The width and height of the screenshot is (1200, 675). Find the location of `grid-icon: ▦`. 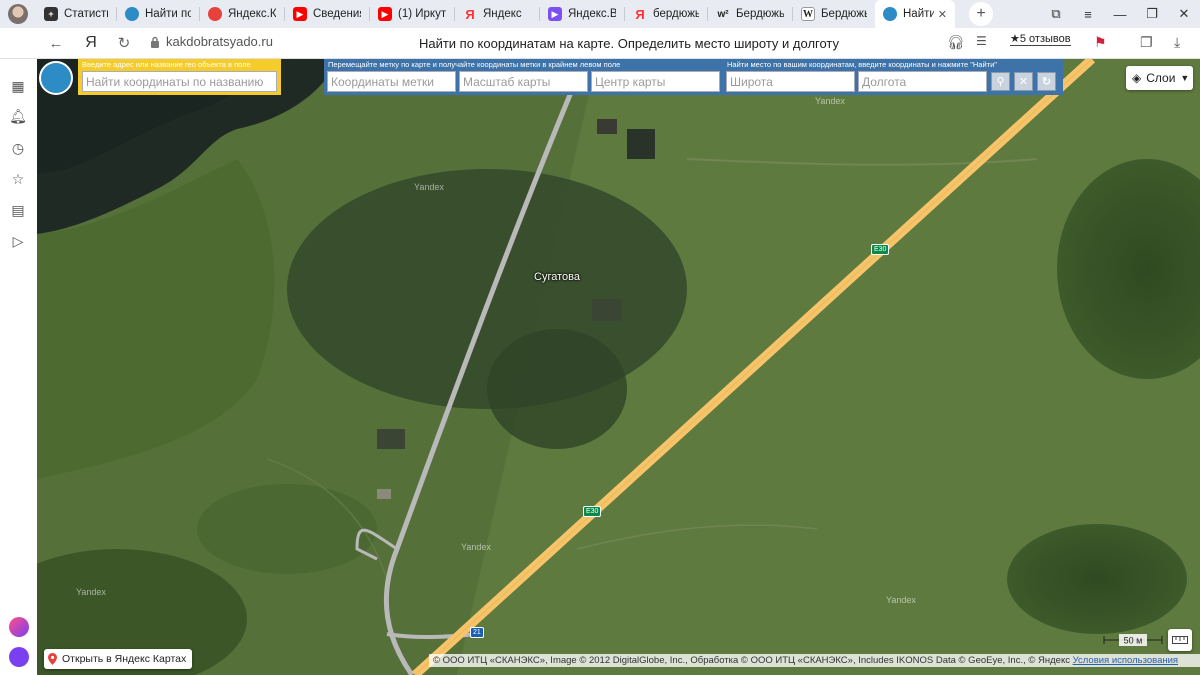

grid-icon: ▦ is located at coordinates (18, 86).